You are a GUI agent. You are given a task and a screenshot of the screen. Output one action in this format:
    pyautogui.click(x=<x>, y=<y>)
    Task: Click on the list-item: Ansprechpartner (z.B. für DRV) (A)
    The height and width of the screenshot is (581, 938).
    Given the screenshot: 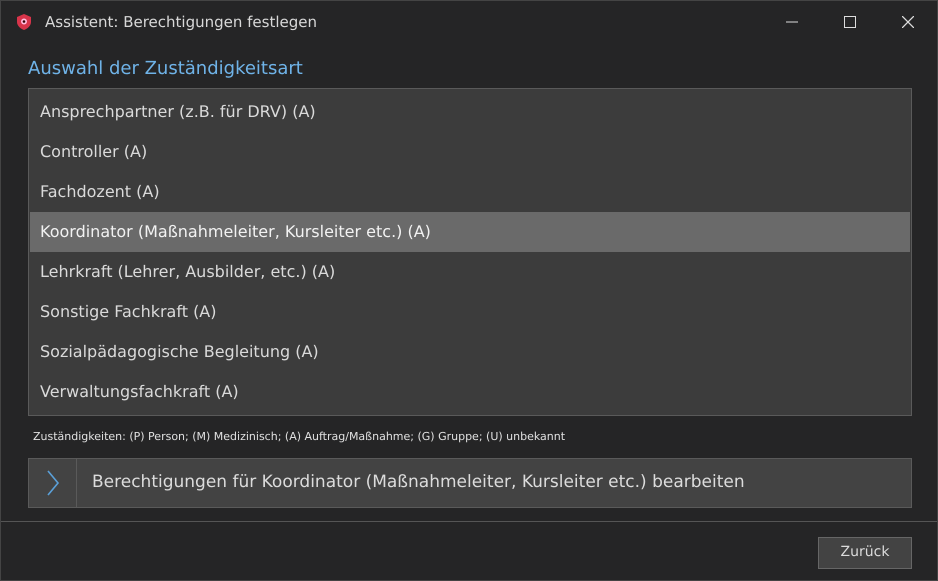 What is the action you would take?
    pyautogui.click(x=470, y=112)
    